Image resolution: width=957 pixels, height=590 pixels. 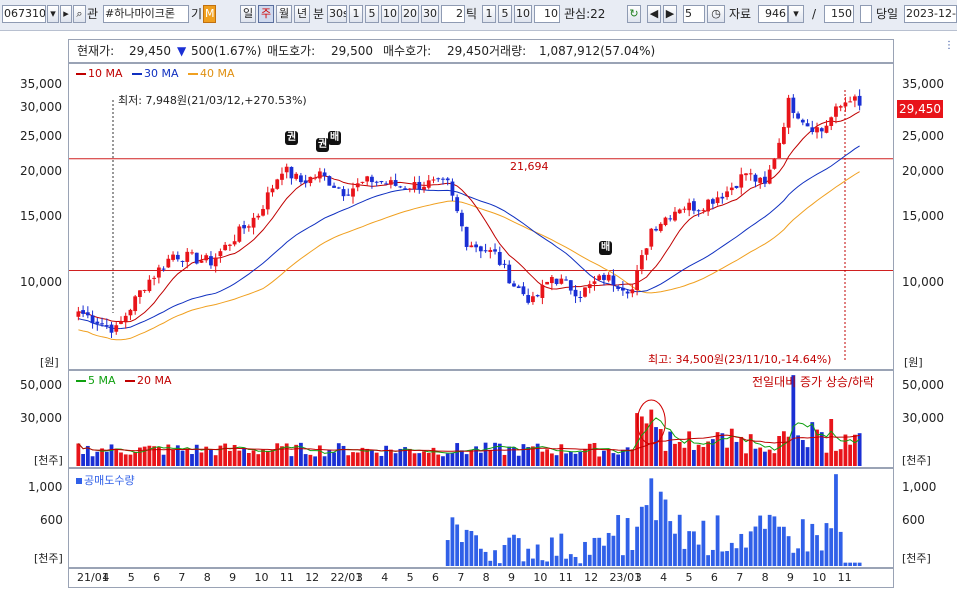 I want to click on price-legend: 10 MA 30 MA 40 MA, so click(x=155, y=73).